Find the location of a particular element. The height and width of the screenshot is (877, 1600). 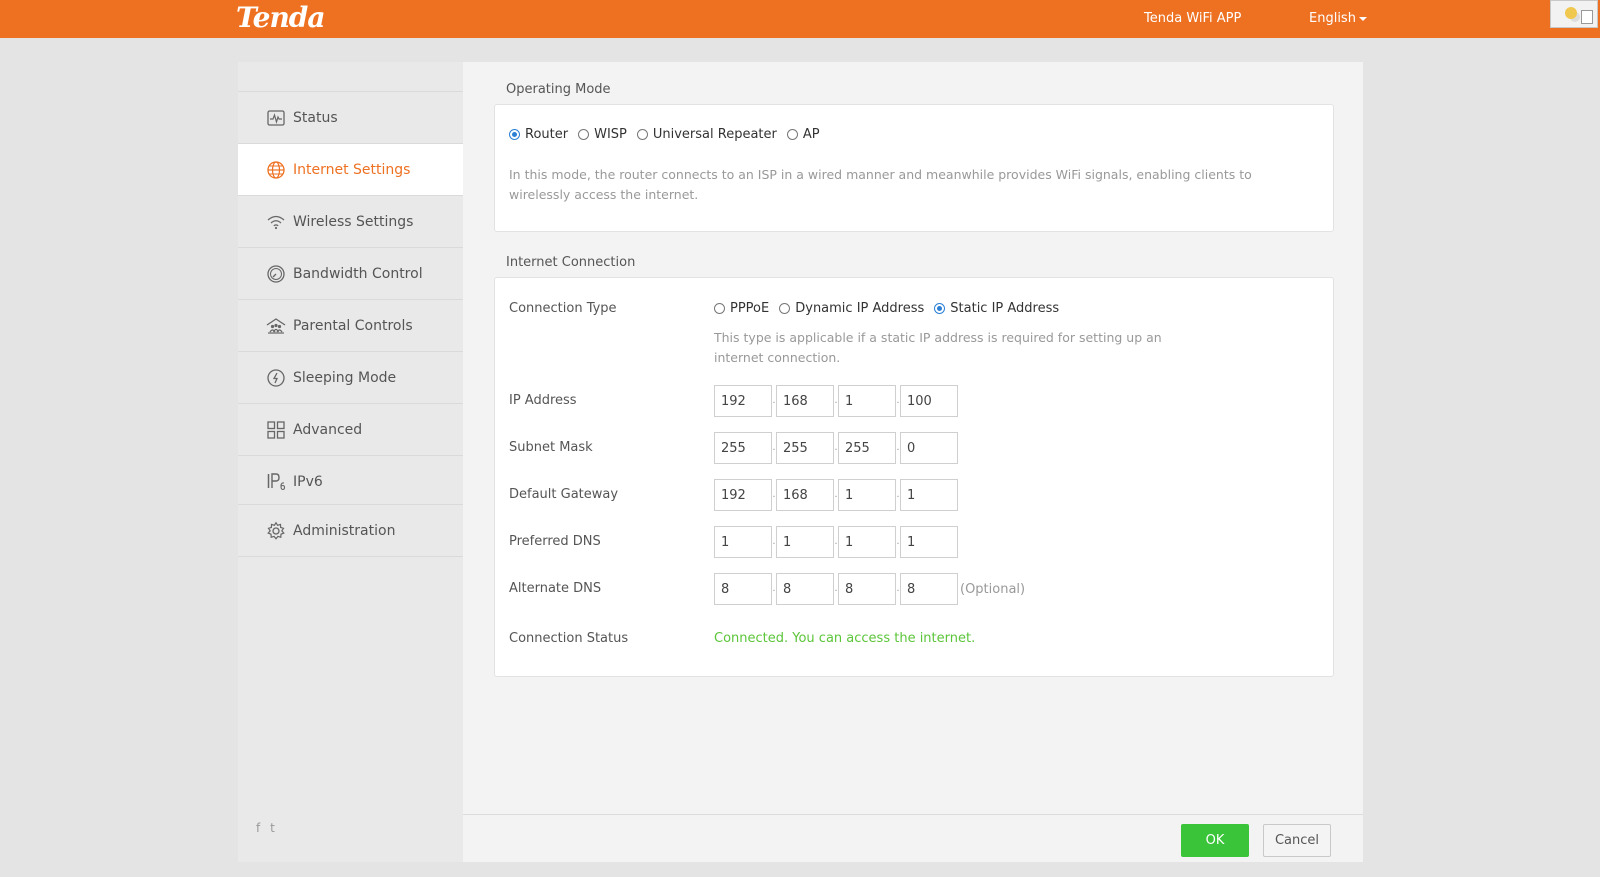

sidebar-item-administration: Administration is located at coordinates (350, 531).